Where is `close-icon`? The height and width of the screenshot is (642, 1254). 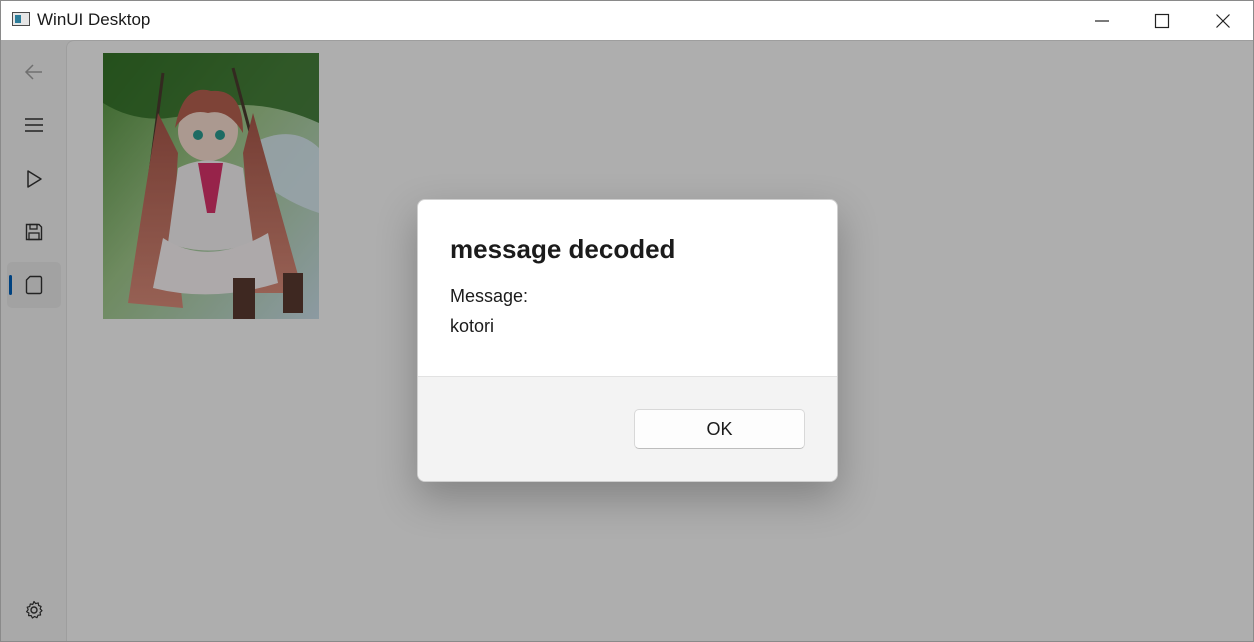 close-icon is located at coordinates (1223, 21).